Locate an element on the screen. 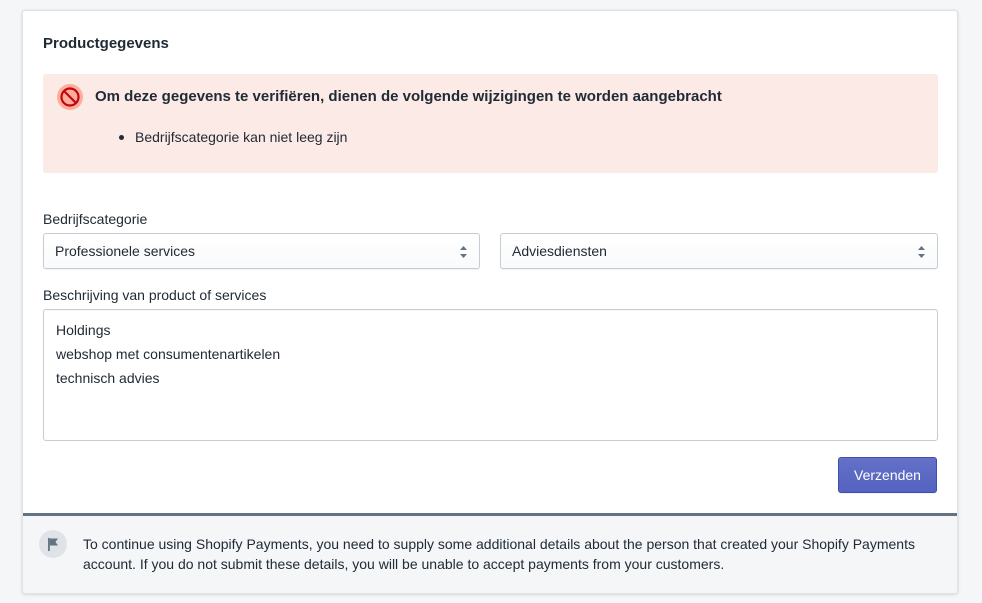 The height and width of the screenshot is (603, 982). error-list-item: Bedrijfscategorie kan niet leeg zijn is located at coordinates (233, 137).